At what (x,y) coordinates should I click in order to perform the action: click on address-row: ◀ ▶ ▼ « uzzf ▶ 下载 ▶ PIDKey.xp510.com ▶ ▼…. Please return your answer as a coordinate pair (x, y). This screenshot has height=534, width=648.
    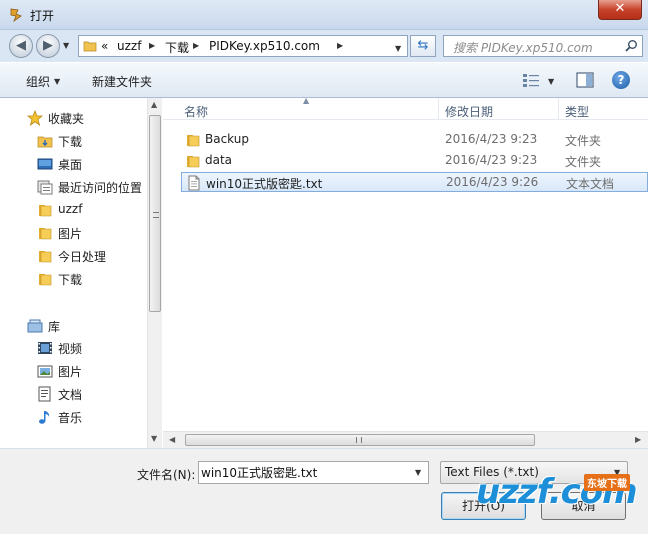
    Looking at the image, I should click on (324, 46).